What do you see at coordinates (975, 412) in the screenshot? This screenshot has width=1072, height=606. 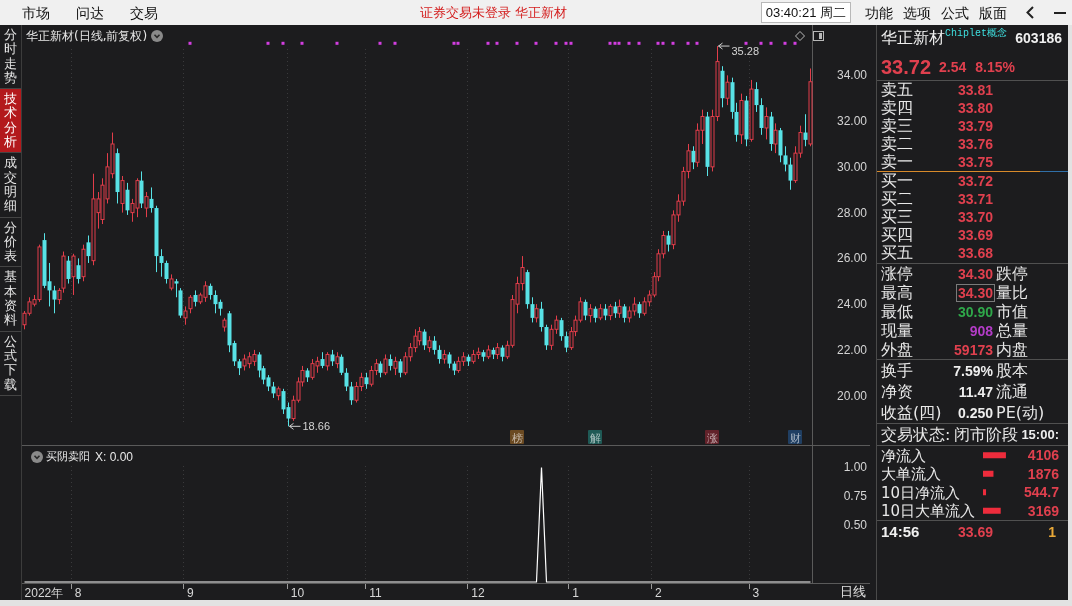 I see `stat-value: 0.250` at bounding box center [975, 412].